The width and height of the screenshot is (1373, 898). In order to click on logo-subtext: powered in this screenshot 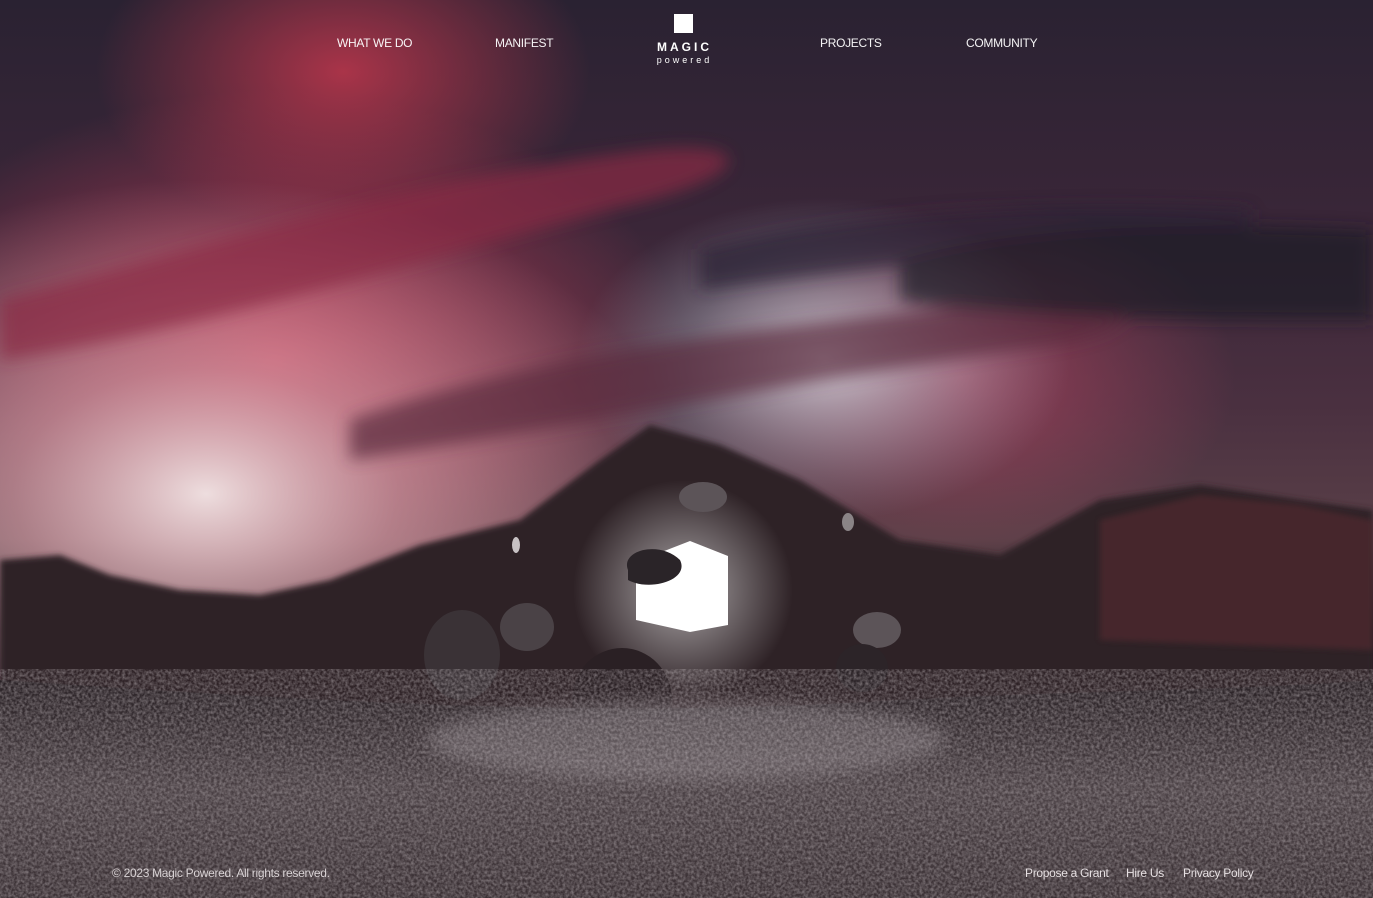, I will do `click(684, 60)`.